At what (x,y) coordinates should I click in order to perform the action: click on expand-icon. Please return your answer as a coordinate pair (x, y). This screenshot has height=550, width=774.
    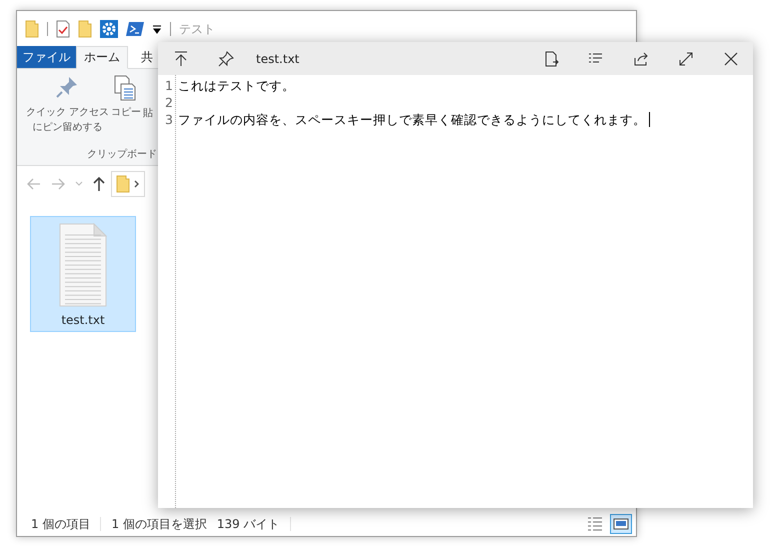
    Looking at the image, I should click on (686, 58).